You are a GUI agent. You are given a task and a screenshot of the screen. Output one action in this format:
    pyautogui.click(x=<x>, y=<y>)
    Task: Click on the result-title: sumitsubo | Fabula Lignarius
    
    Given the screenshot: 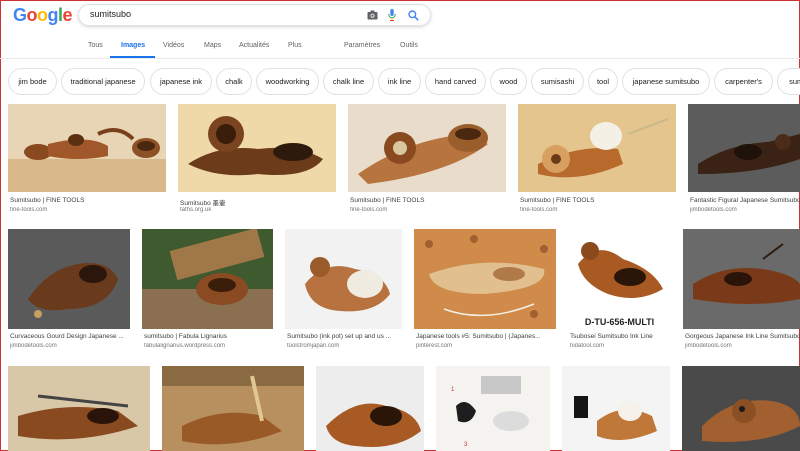 What is the action you would take?
    pyautogui.click(x=209, y=336)
    